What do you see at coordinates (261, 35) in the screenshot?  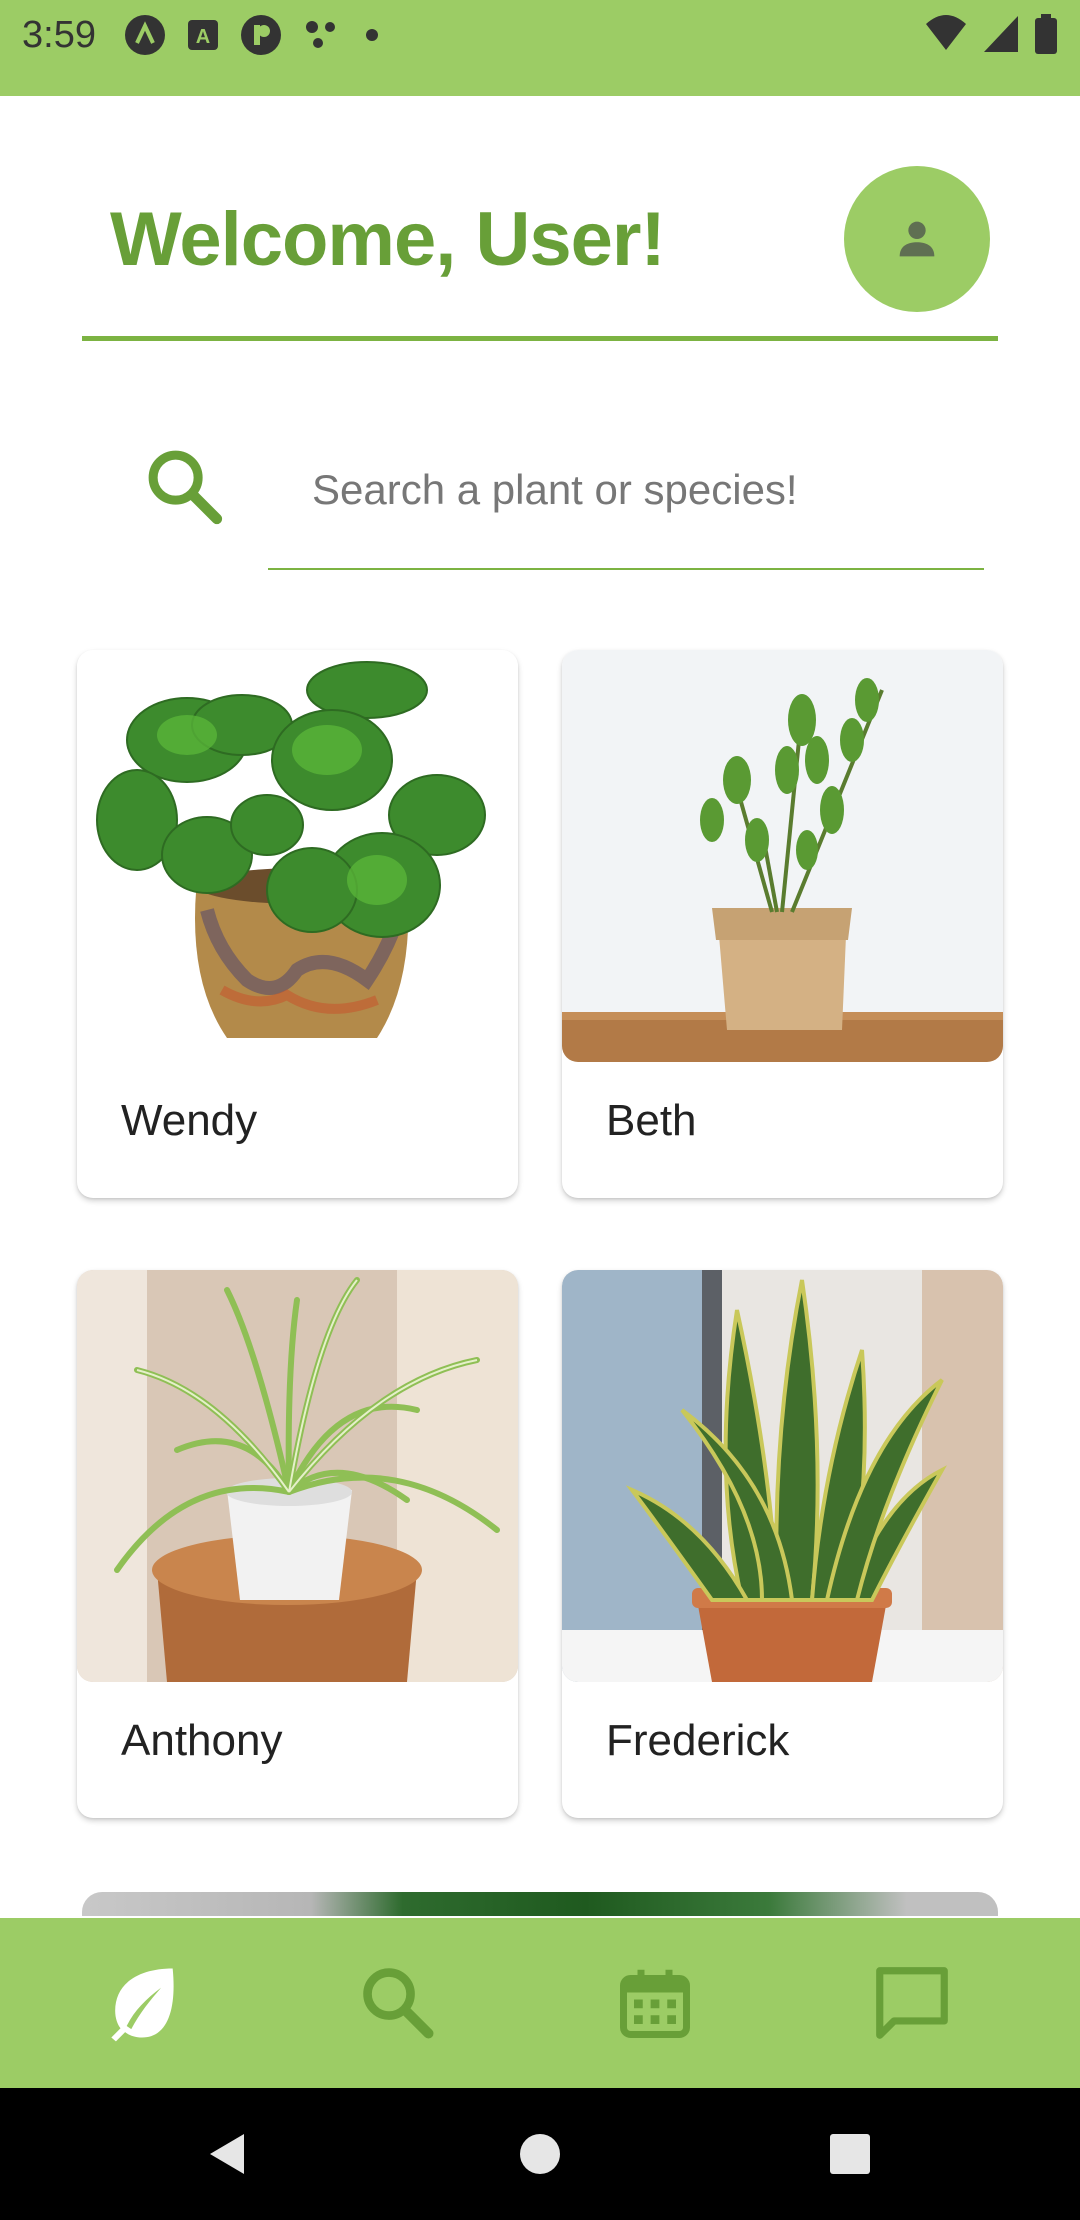 I see `p-notification-icon` at bounding box center [261, 35].